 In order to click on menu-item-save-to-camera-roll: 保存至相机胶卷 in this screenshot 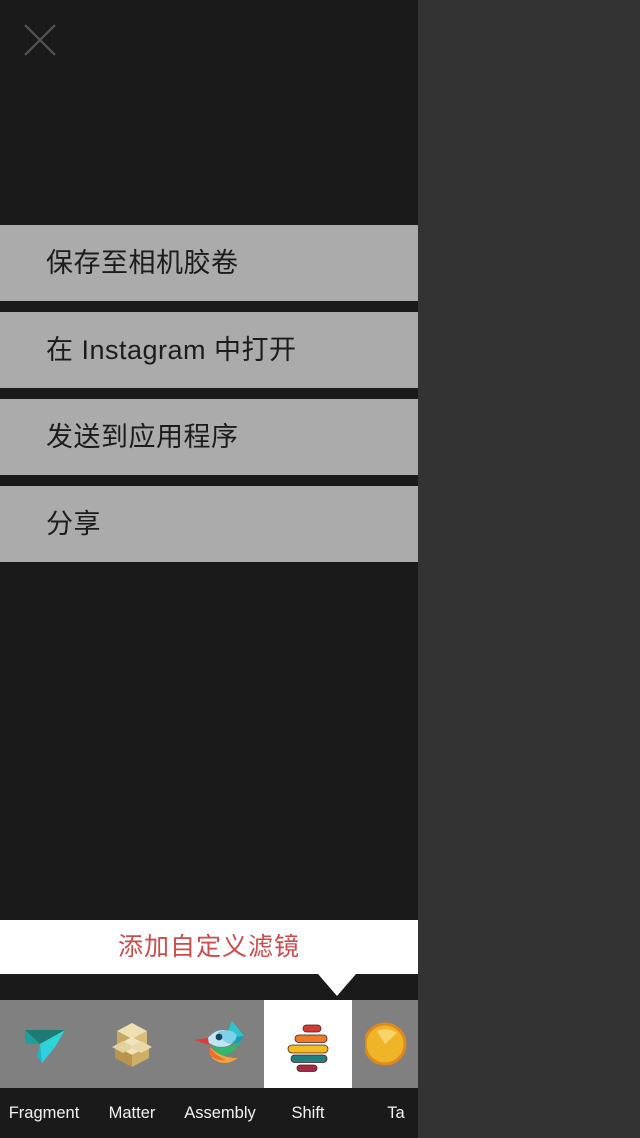, I will do `click(209, 263)`.